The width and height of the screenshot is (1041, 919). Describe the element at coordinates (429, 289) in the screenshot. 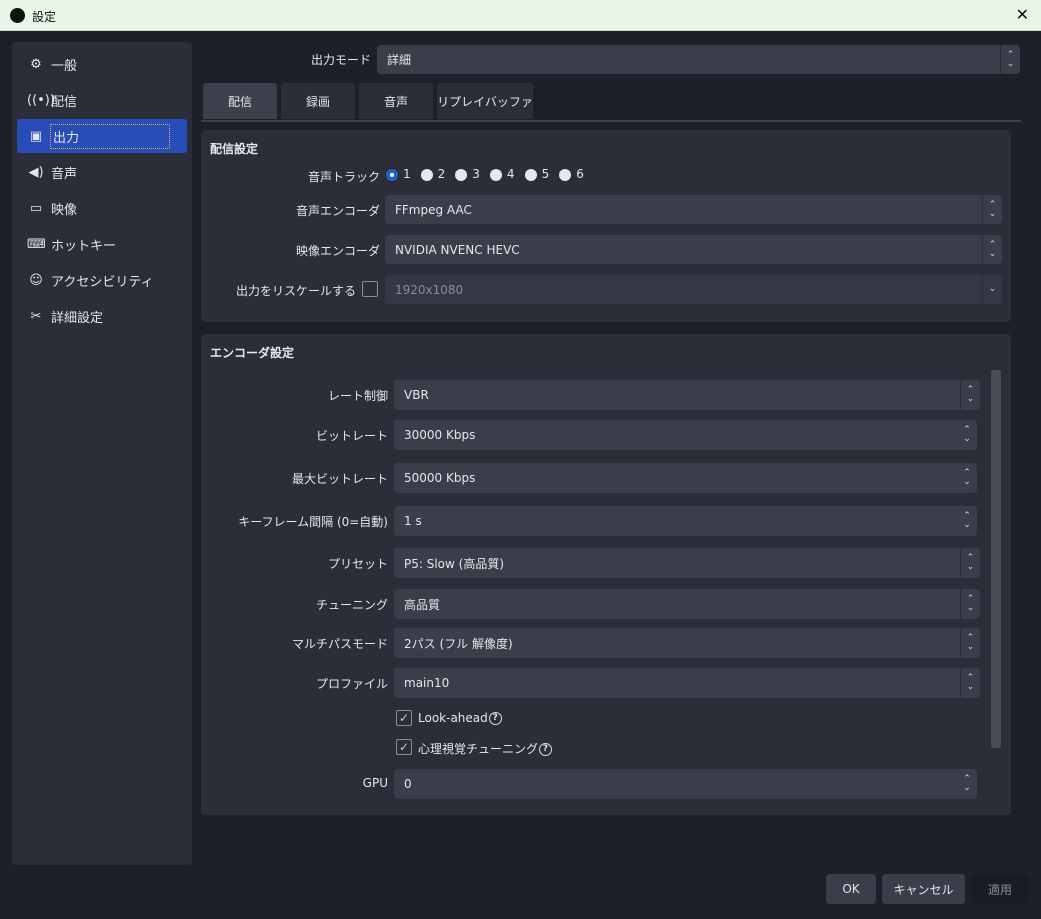

I see `rescale-value: 1920x1080` at that location.